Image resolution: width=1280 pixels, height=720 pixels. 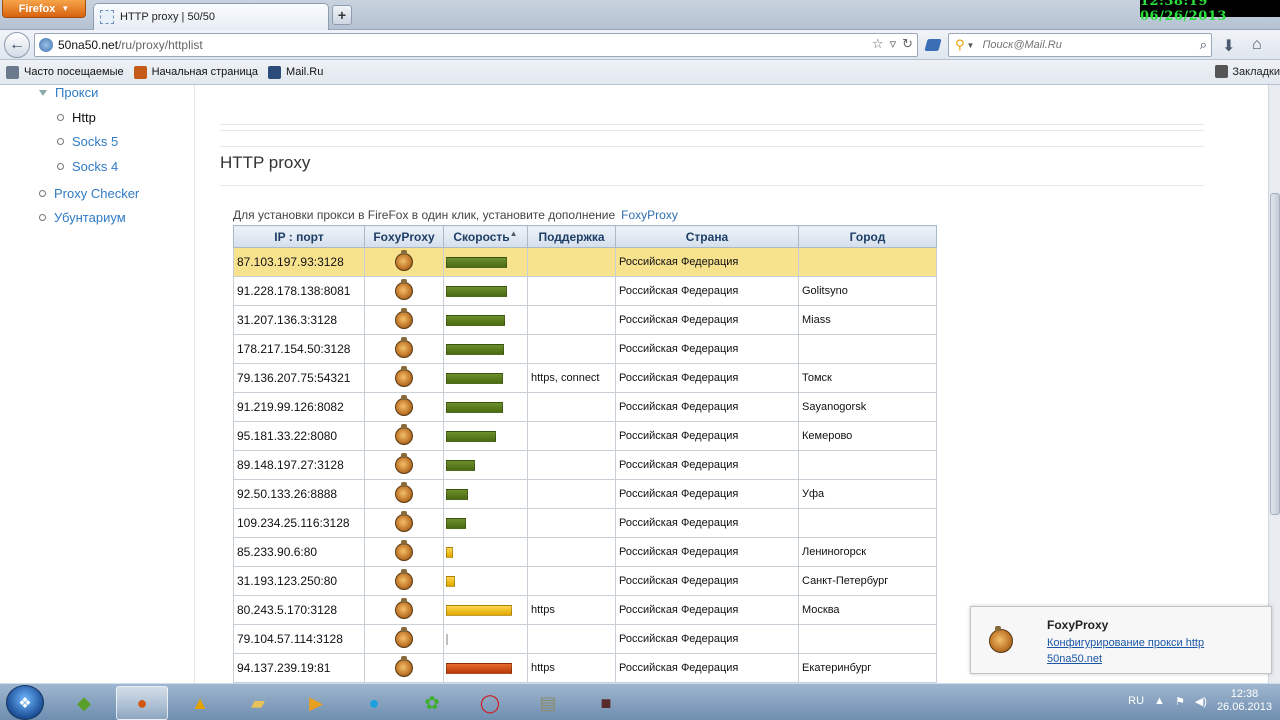 I want to click on table-row: 89.148.197.27:3128 Российская Федерация, so click(x=585, y=465).